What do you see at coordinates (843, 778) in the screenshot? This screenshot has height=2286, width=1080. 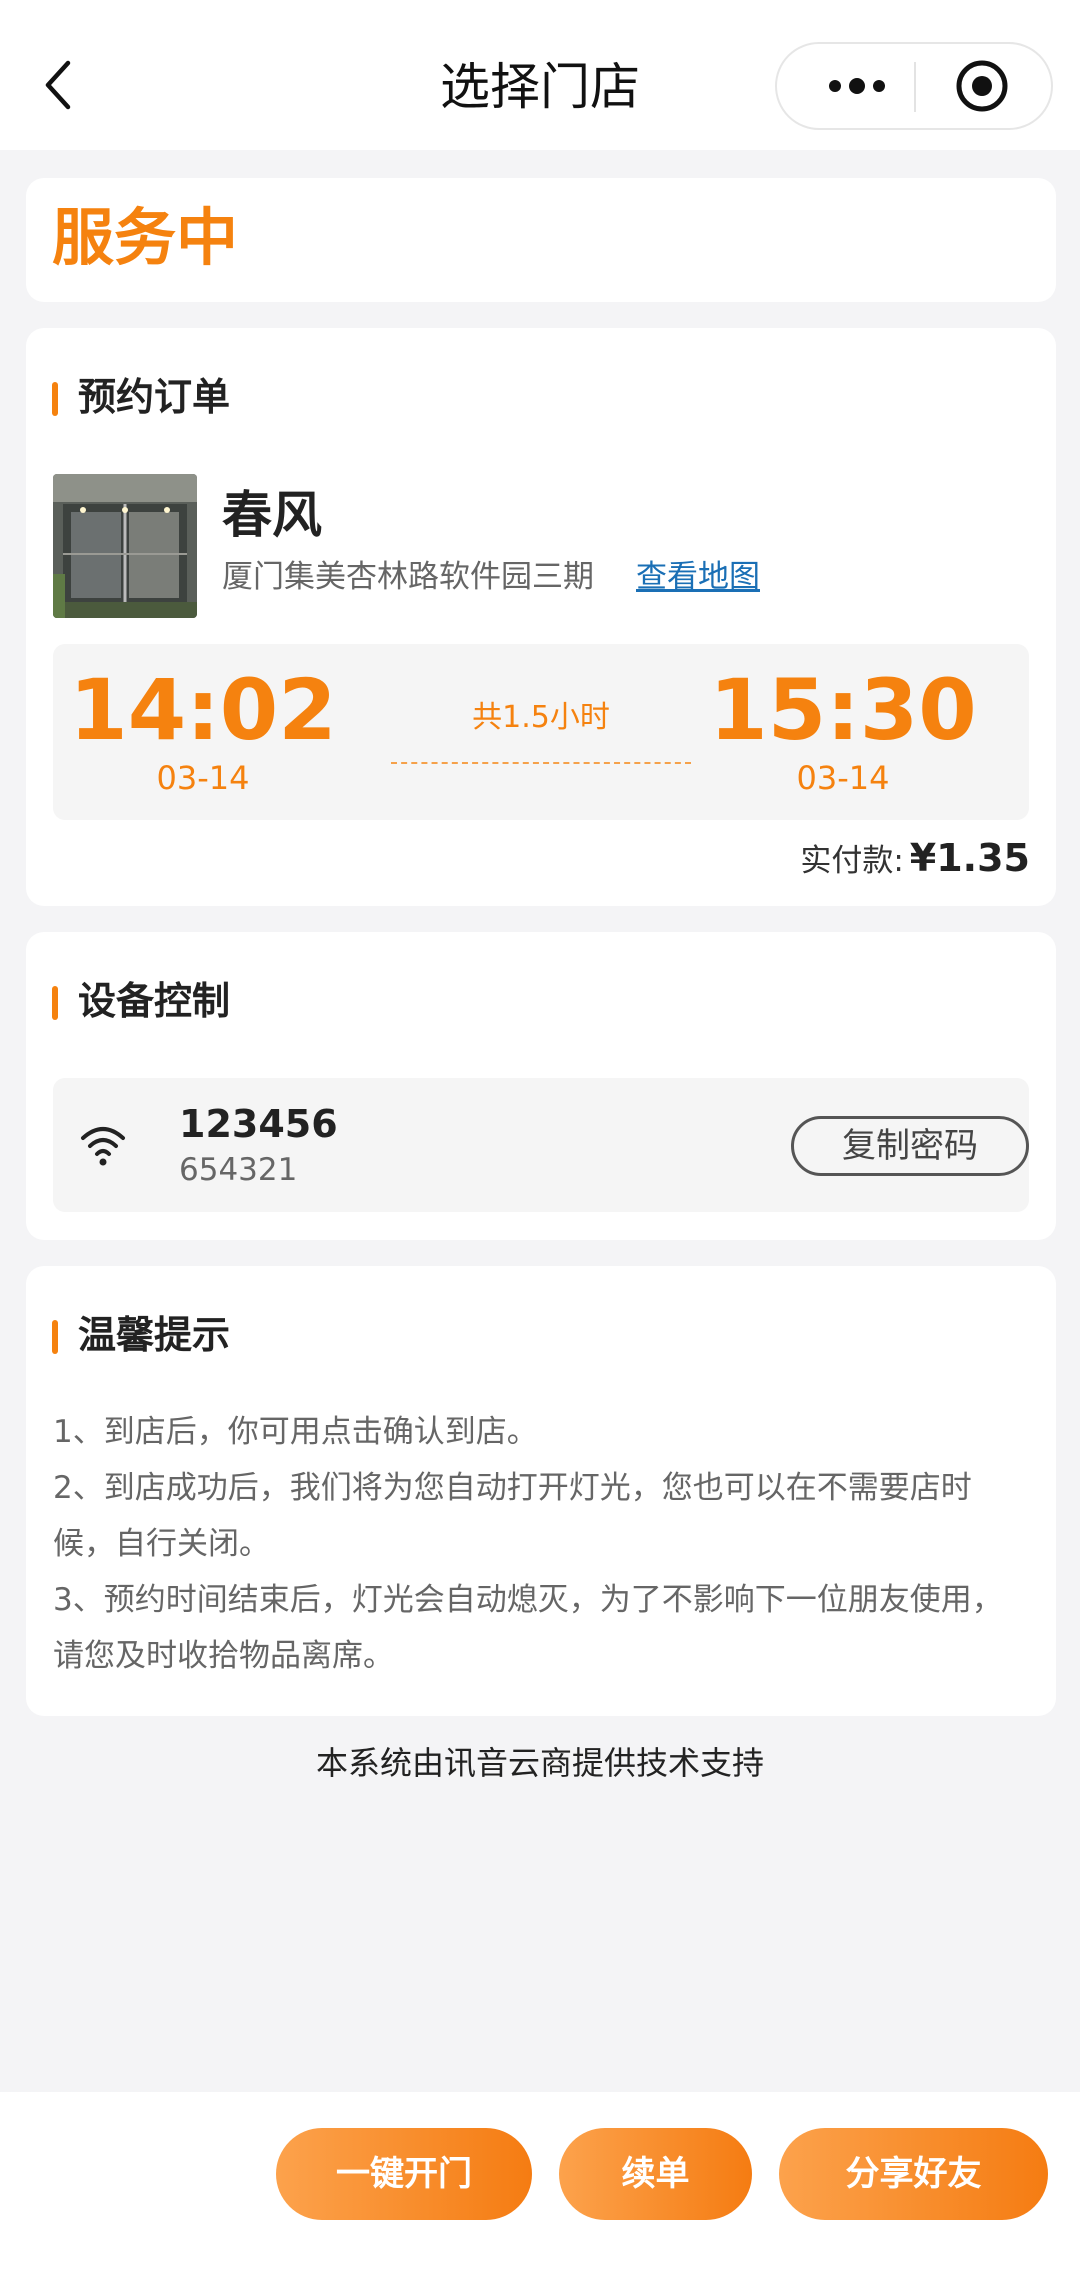 I see `end-date: 03-14` at bounding box center [843, 778].